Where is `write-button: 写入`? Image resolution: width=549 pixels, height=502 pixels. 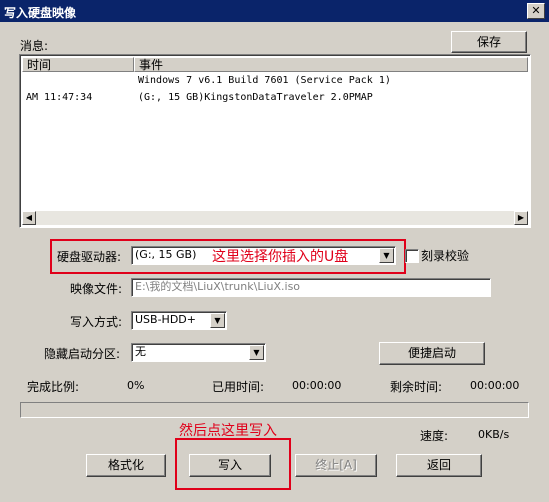
write-button: 写入 is located at coordinates (230, 465).